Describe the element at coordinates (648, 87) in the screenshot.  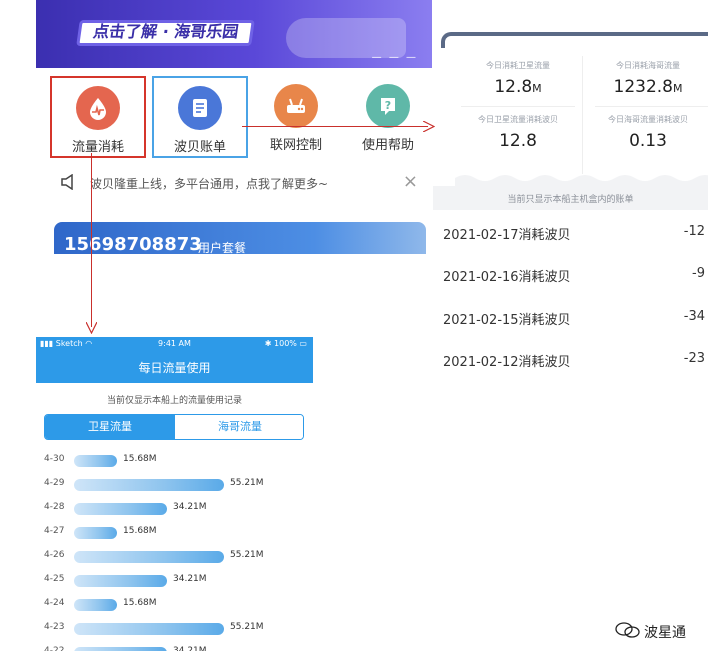
I see `stat-value: 1232.8M` at that location.